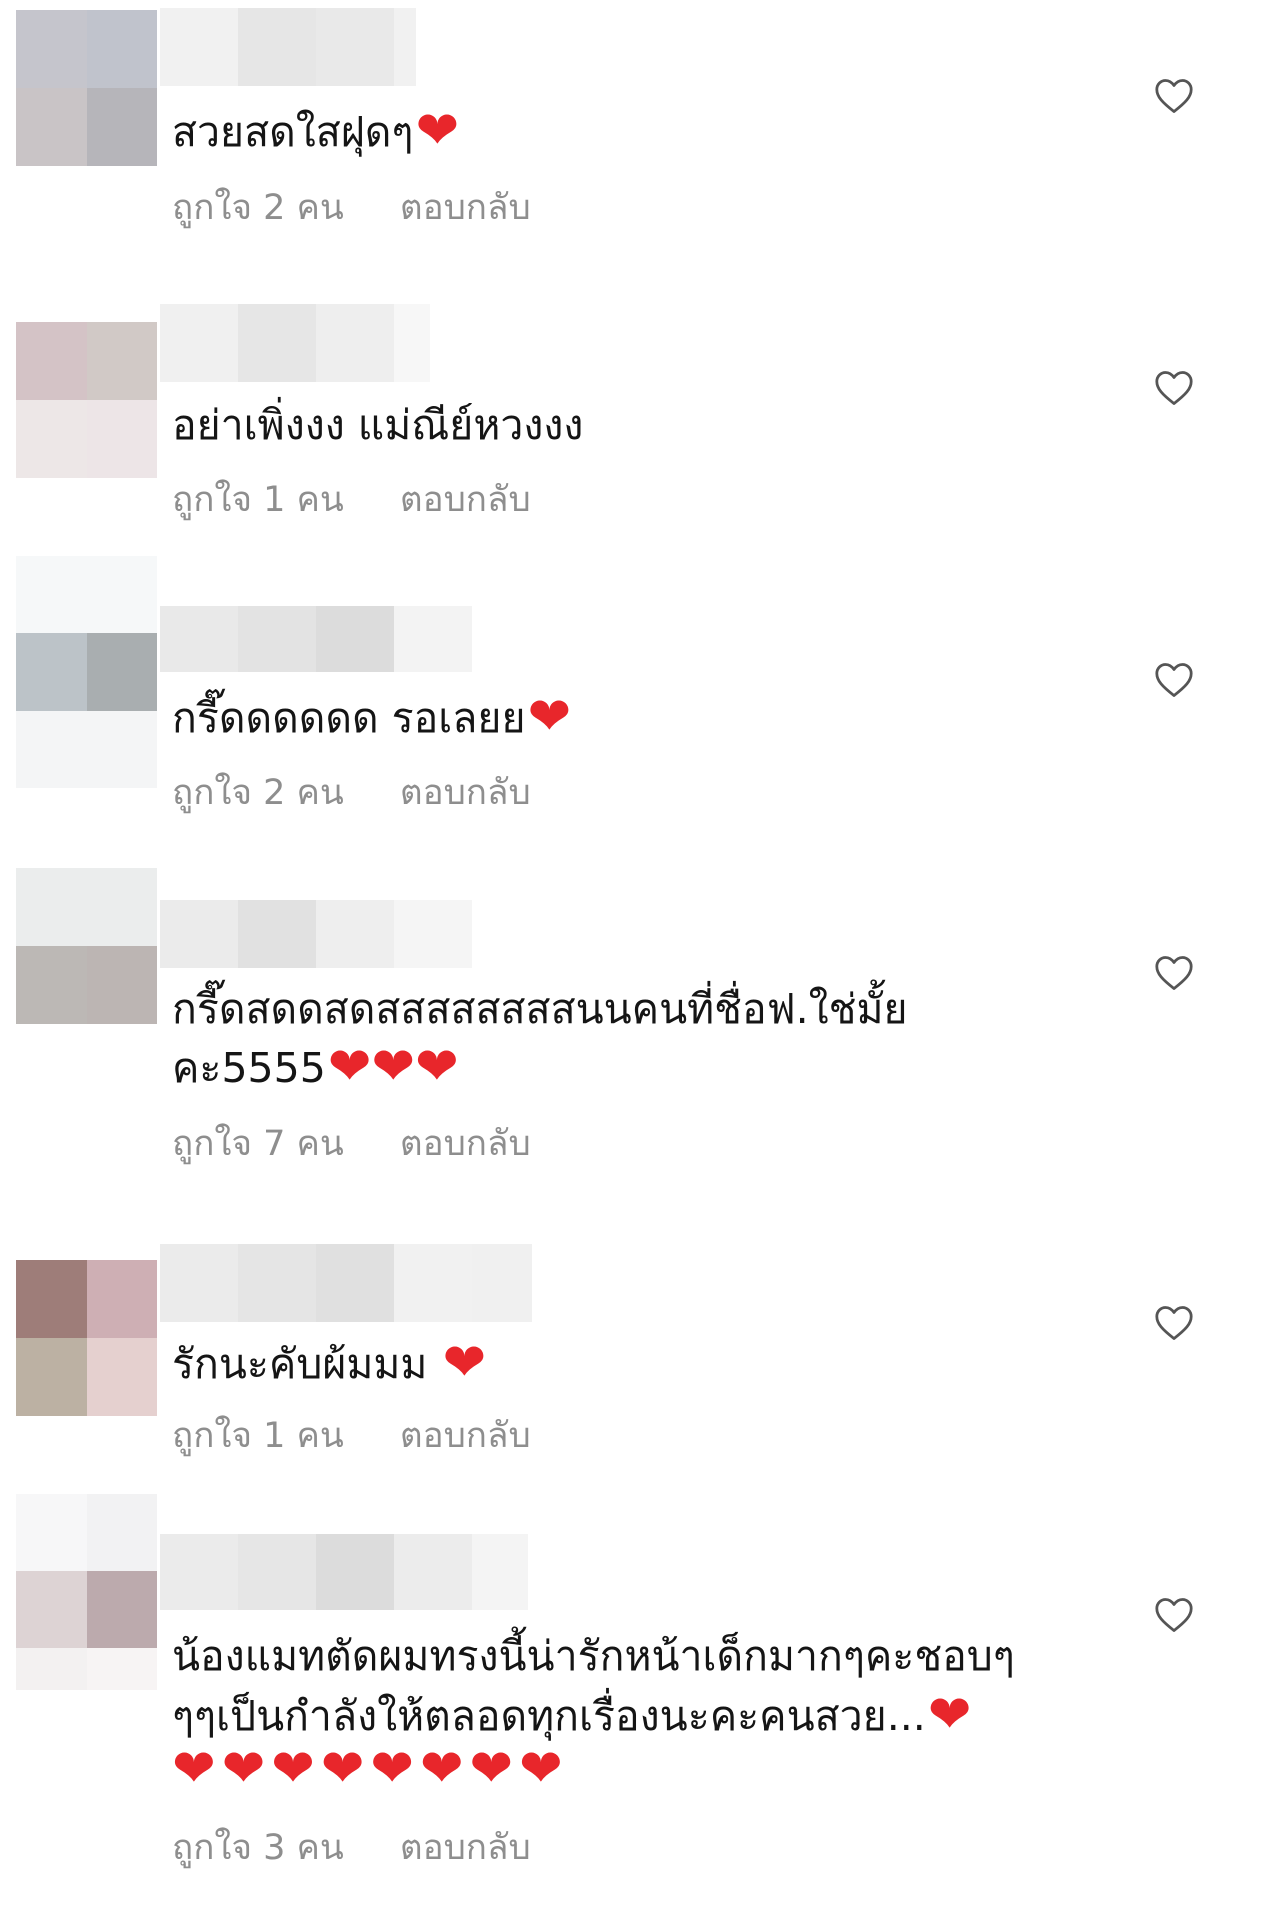  Describe the element at coordinates (393, 1067) in the screenshot. I see `heart-emoji: ❤❤❤` at that location.